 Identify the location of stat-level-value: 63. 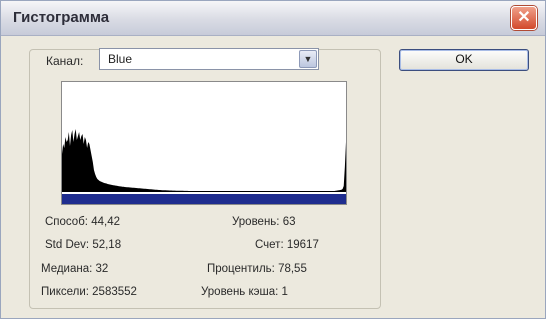
(289, 222).